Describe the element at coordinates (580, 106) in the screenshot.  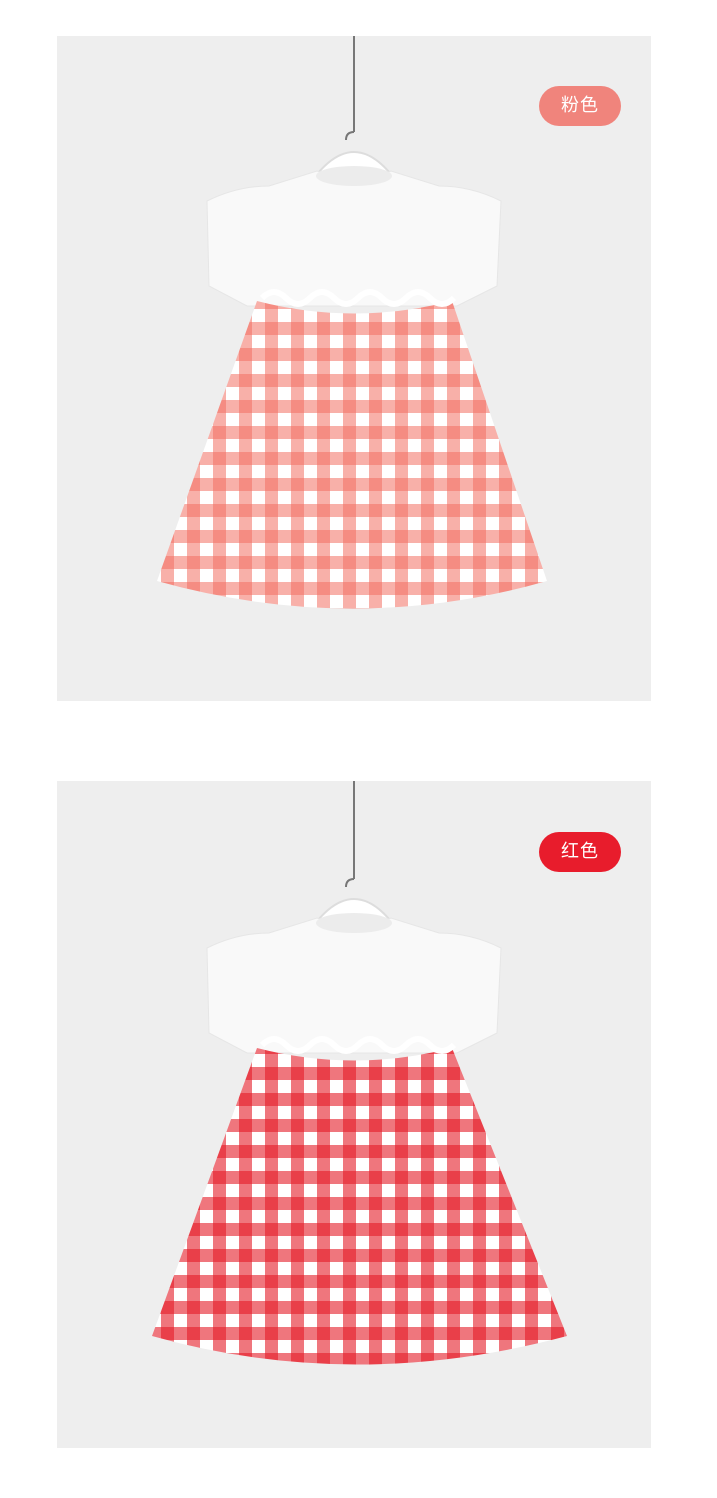
I see `color-label-badge: 粉色` at that location.